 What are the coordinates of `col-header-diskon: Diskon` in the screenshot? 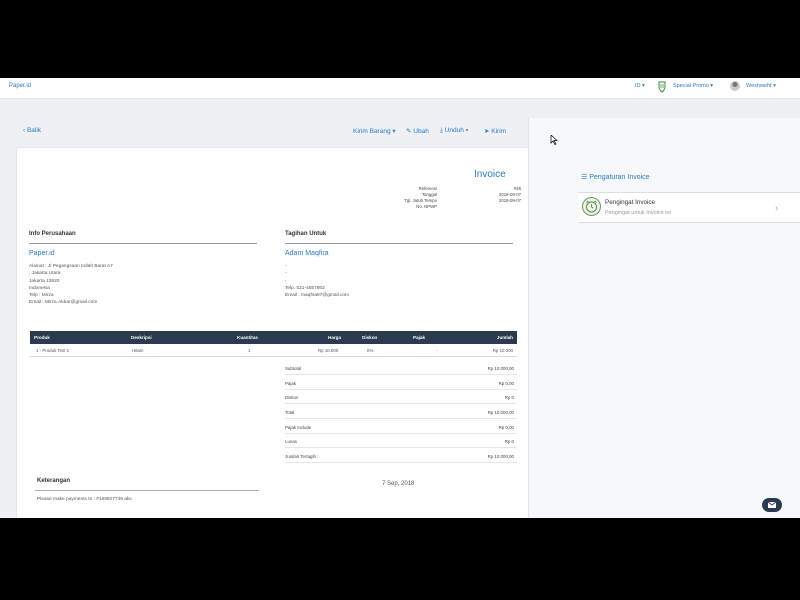 It's located at (370, 337).